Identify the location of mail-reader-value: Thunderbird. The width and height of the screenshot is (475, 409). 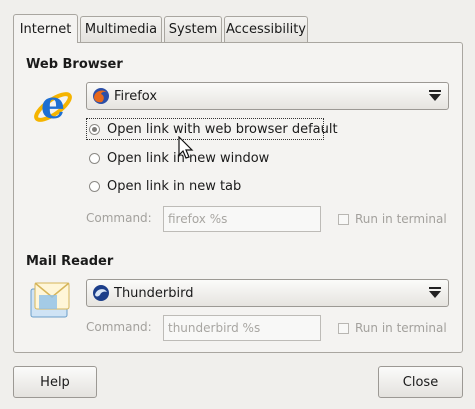
(154, 293).